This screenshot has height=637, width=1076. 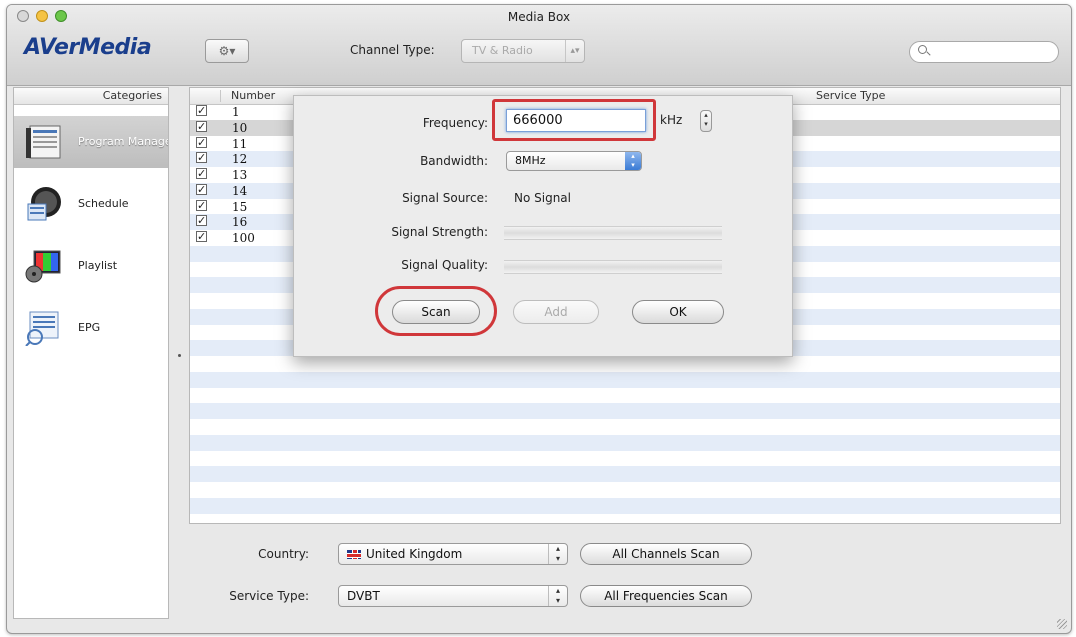 I want to click on row-number: 16, so click(x=240, y=222).